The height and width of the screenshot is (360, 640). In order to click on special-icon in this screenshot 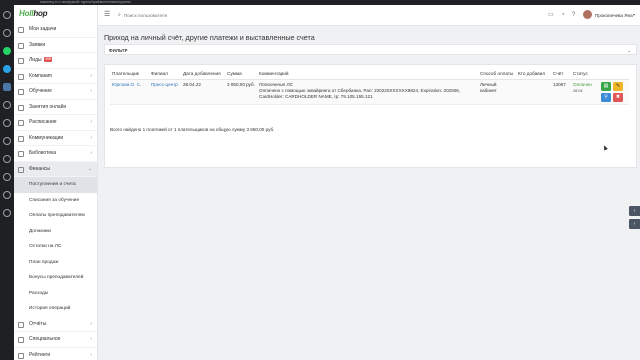, I will do `click(21, 340)`.